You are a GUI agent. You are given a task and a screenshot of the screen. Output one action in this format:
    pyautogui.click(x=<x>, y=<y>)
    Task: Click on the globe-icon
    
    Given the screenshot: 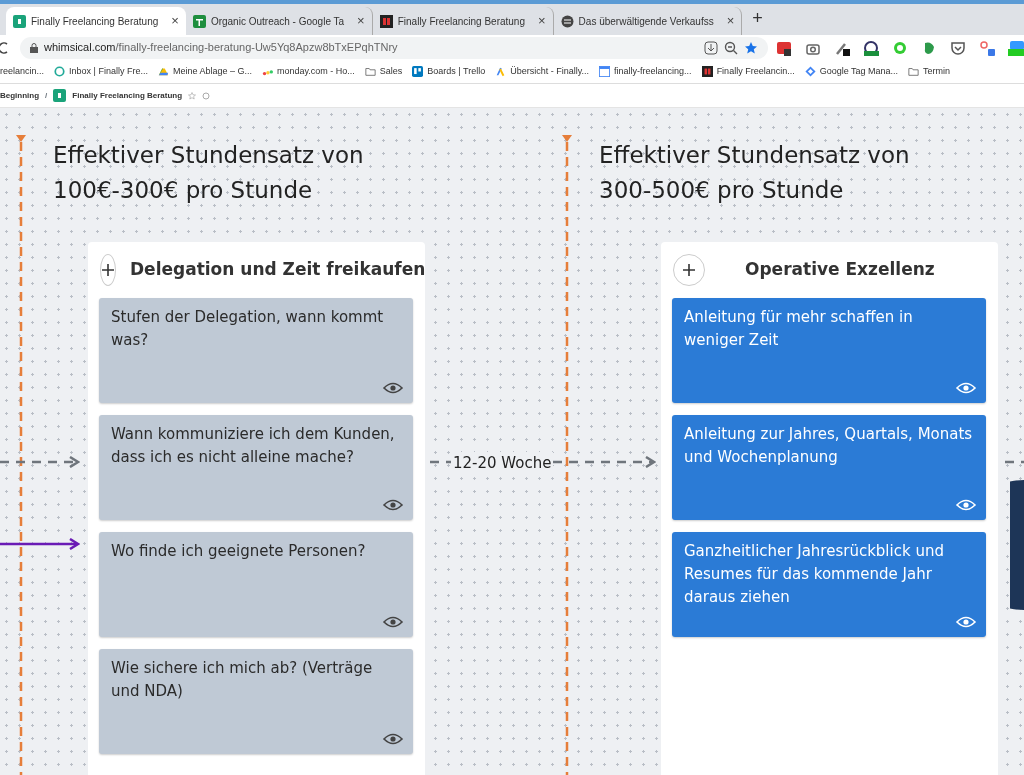 What is the action you would take?
    pyautogui.click(x=567, y=21)
    